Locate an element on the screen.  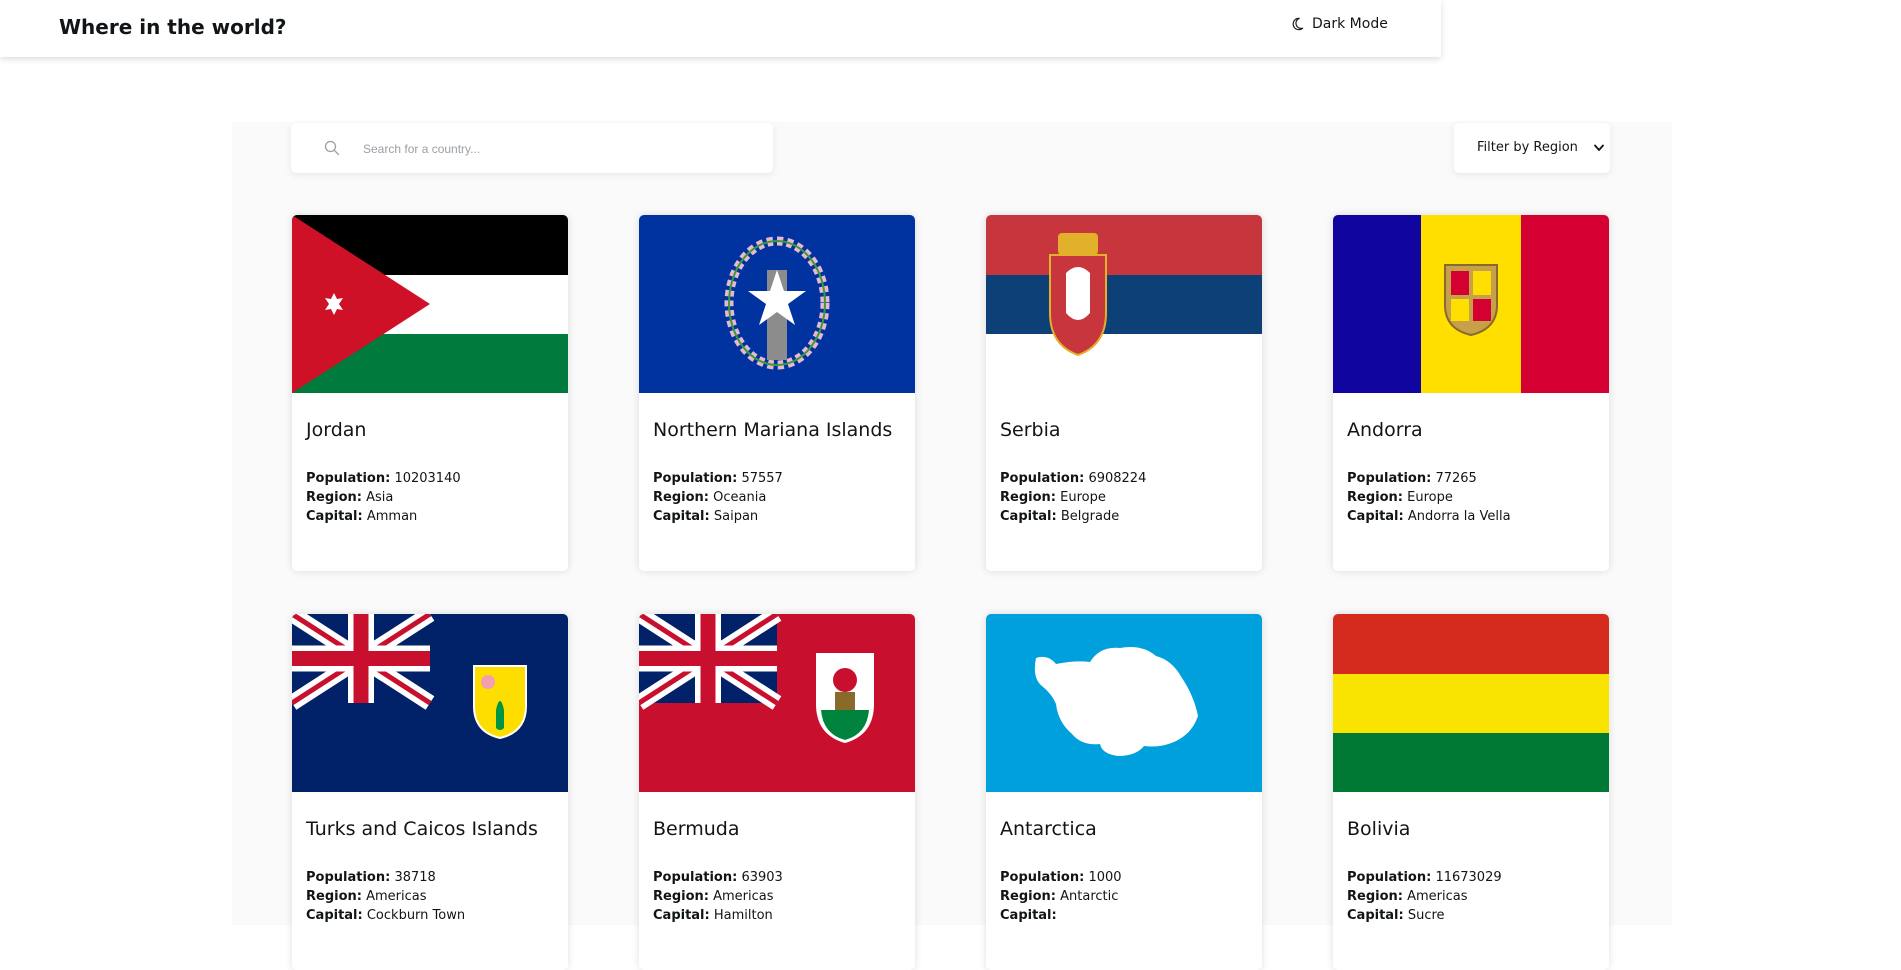
capital-row: Capital: Amman is located at coordinates (383, 516).